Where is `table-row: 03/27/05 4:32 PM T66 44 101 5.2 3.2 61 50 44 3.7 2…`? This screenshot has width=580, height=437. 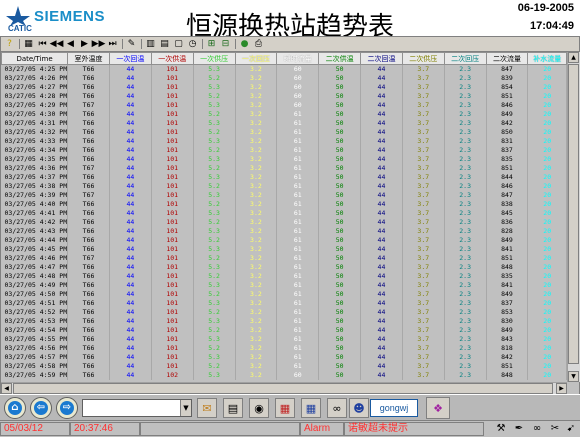 table-row: 03/27/05 4:32 PM T66 44 101 5.2 3.2 61 50 44 3.7 2… is located at coordinates (284, 132).